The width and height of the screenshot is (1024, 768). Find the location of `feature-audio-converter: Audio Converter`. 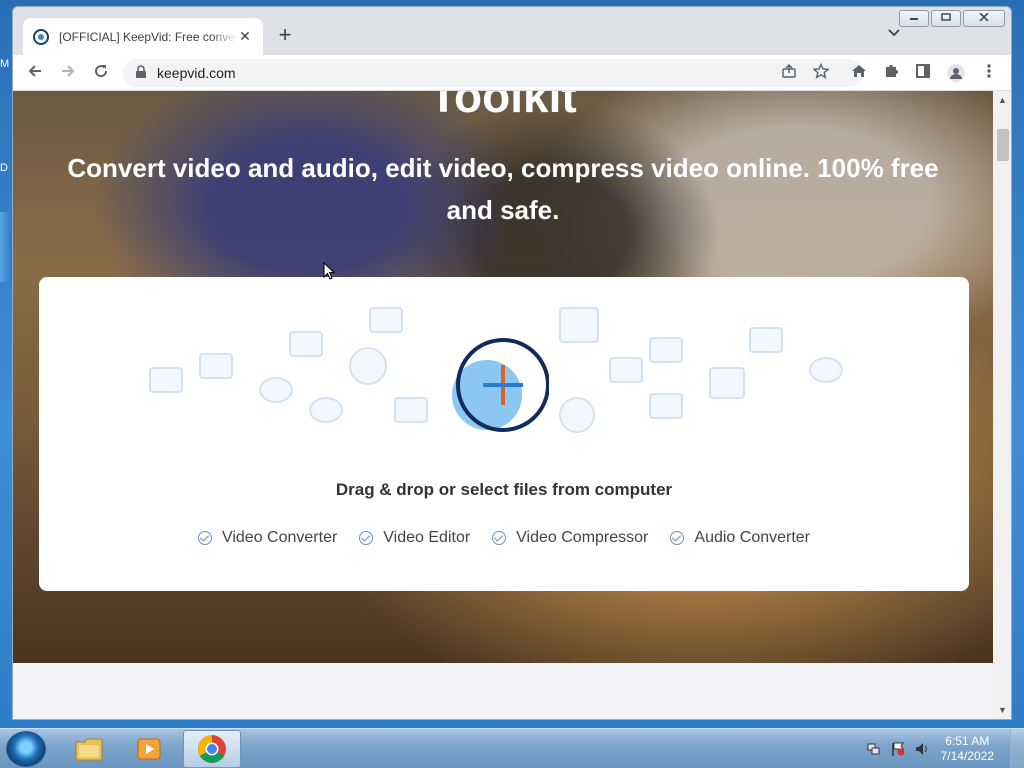

feature-audio-converter: Audio Converter is located at coordinates (740, 538).